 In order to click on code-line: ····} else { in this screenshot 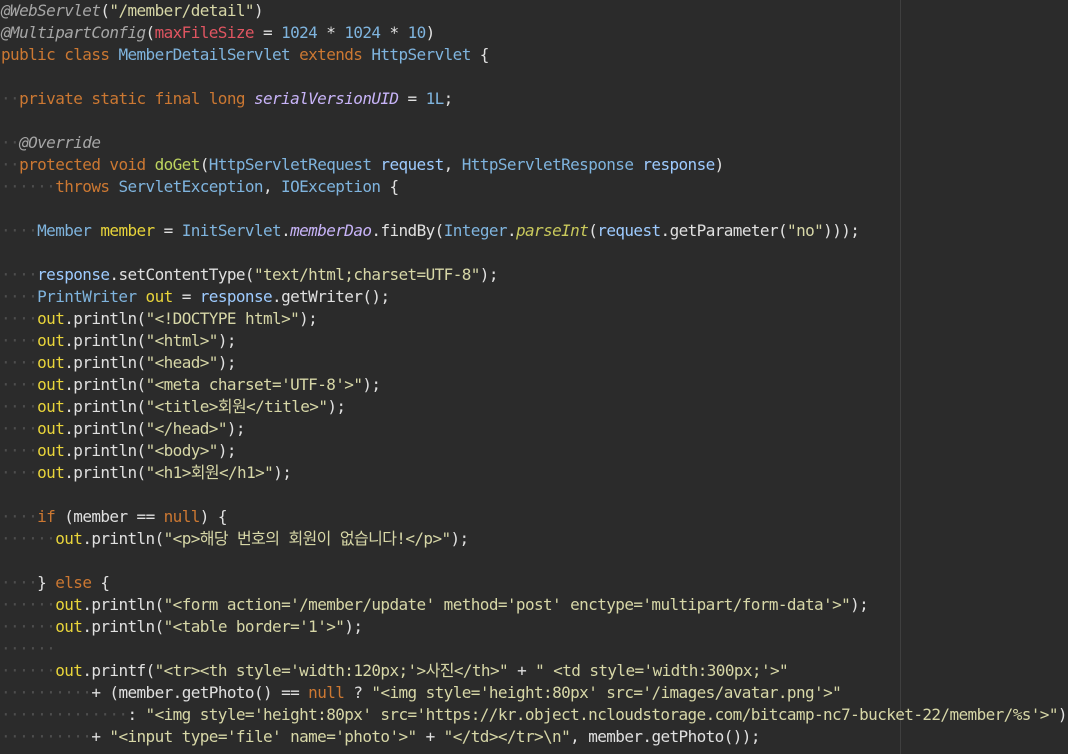, I will do `click(55, 583)`.